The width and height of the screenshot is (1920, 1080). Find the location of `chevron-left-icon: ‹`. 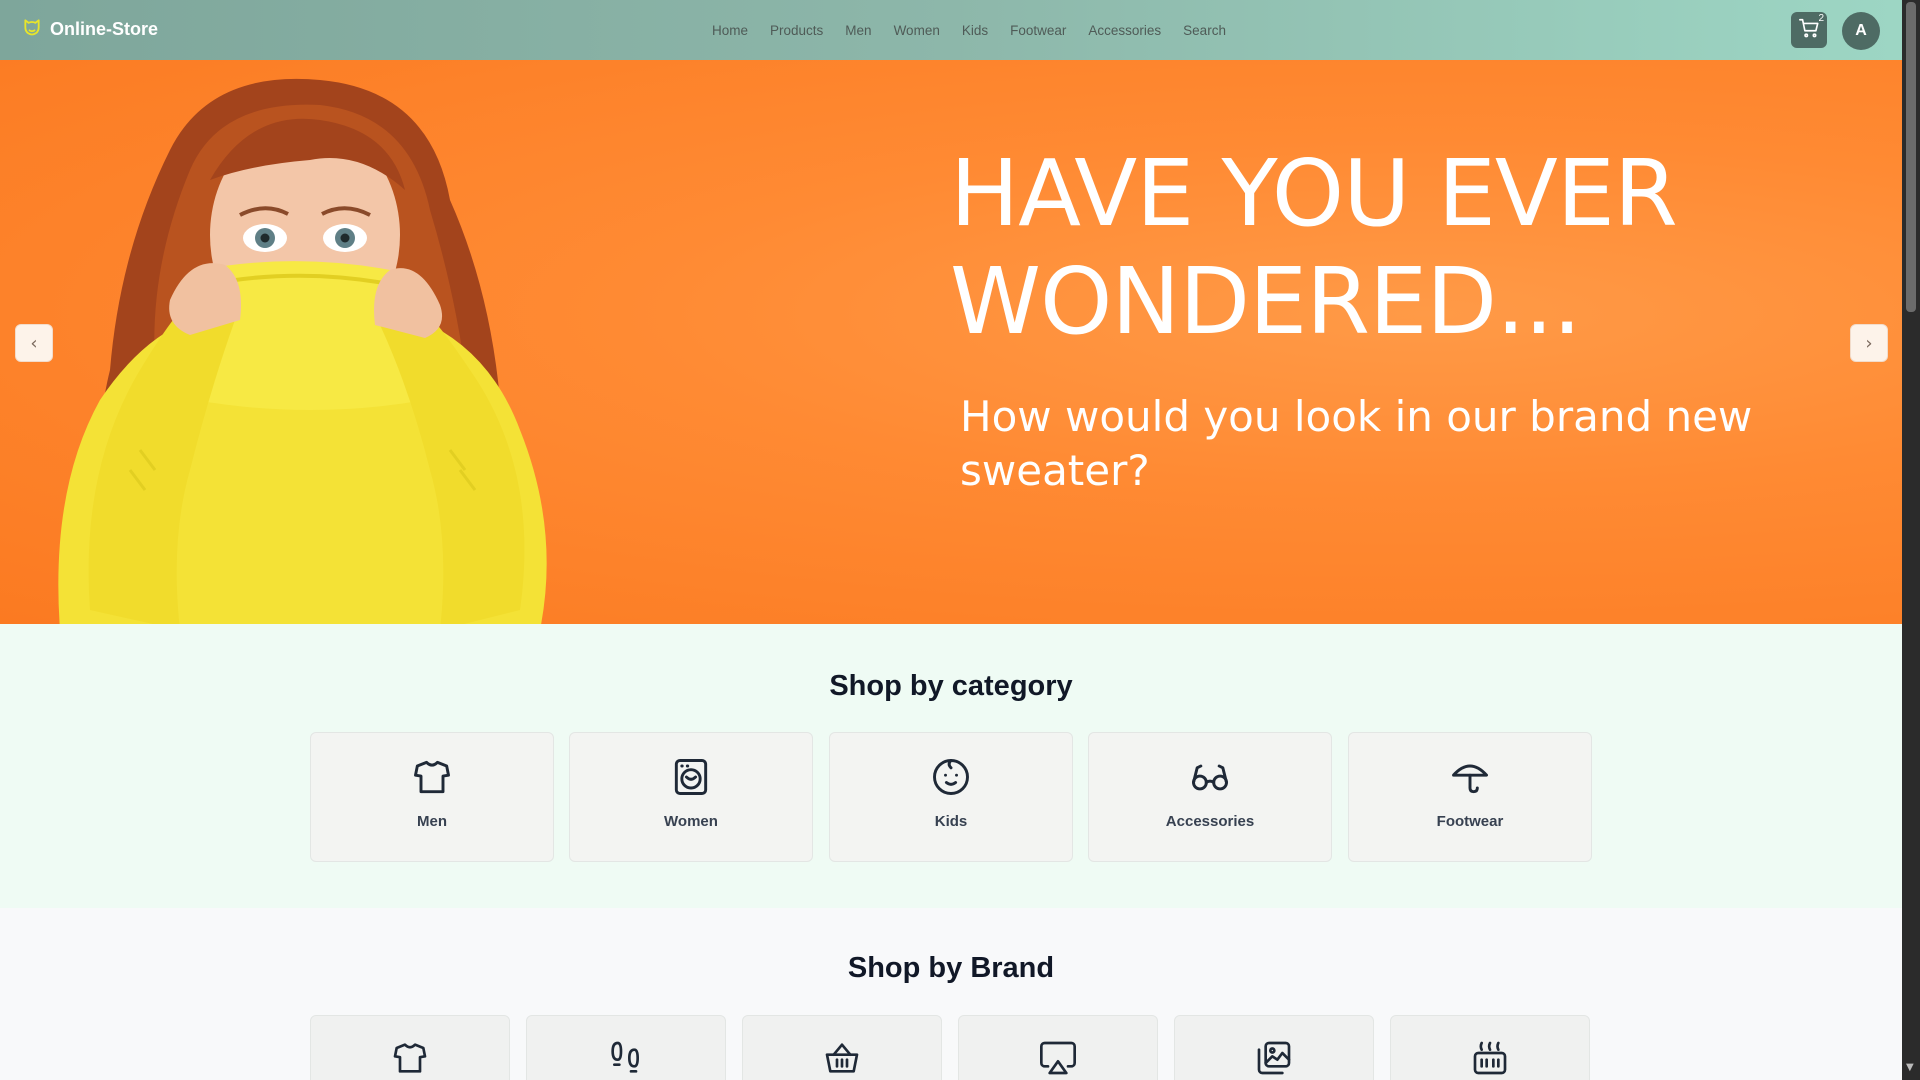

chevron-left-icon: ‹ is located at coordinates (34, 343).